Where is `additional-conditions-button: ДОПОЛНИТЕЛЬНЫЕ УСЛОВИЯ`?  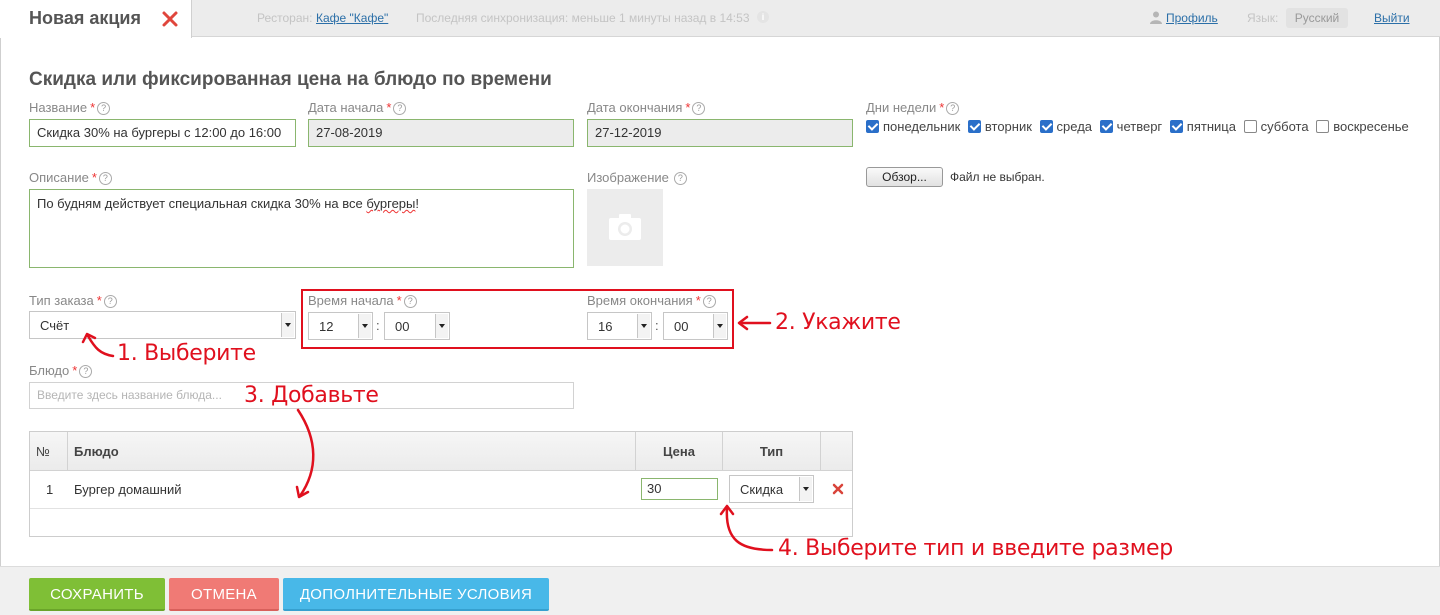 additional-conditions-button: ДОПОЛНИТЕЛЬНЫЕ УСЛОВИЯ is located at coordinates (416, 594).